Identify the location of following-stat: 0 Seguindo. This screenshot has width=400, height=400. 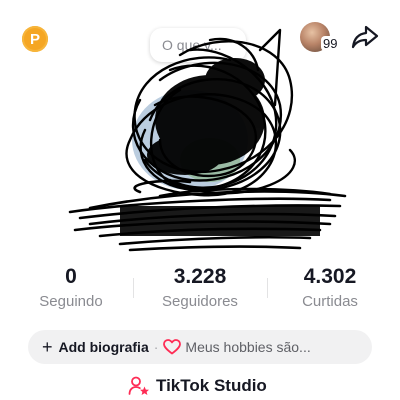
(71, 288).